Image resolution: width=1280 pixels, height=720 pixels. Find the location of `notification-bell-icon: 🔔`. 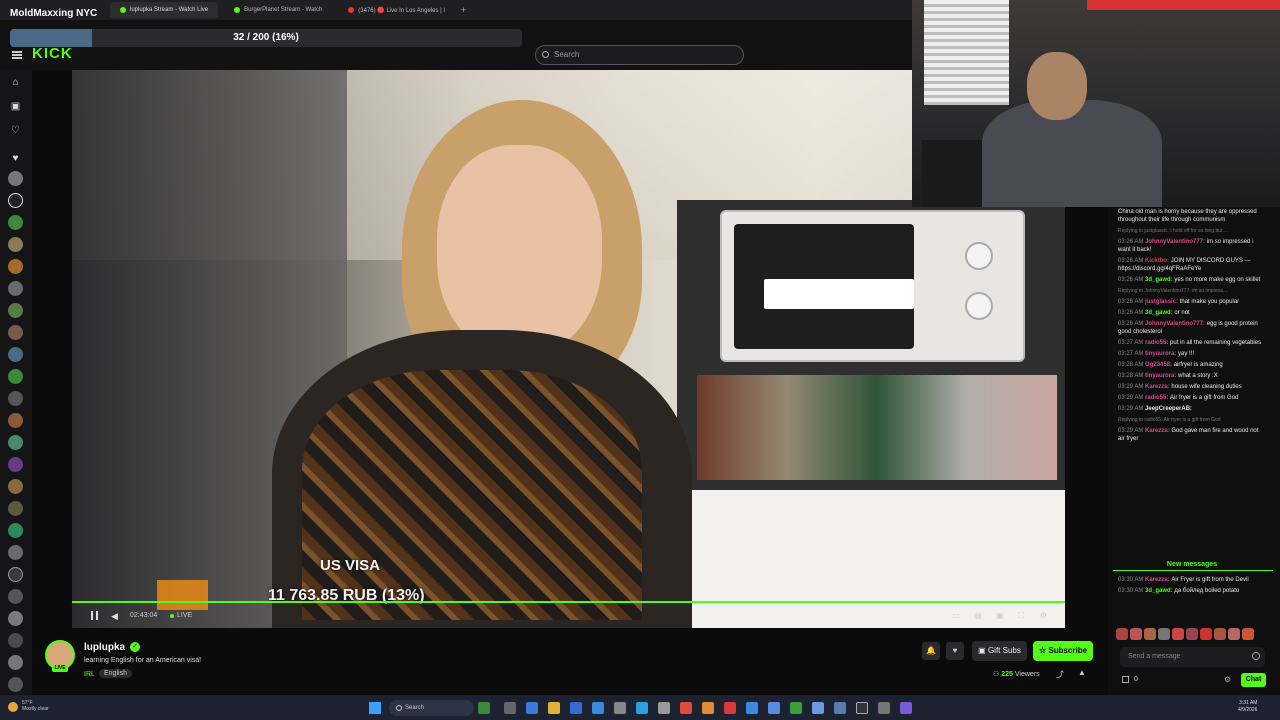

notification-bell-icon: 🔔 is located at coordinates (931, 651).